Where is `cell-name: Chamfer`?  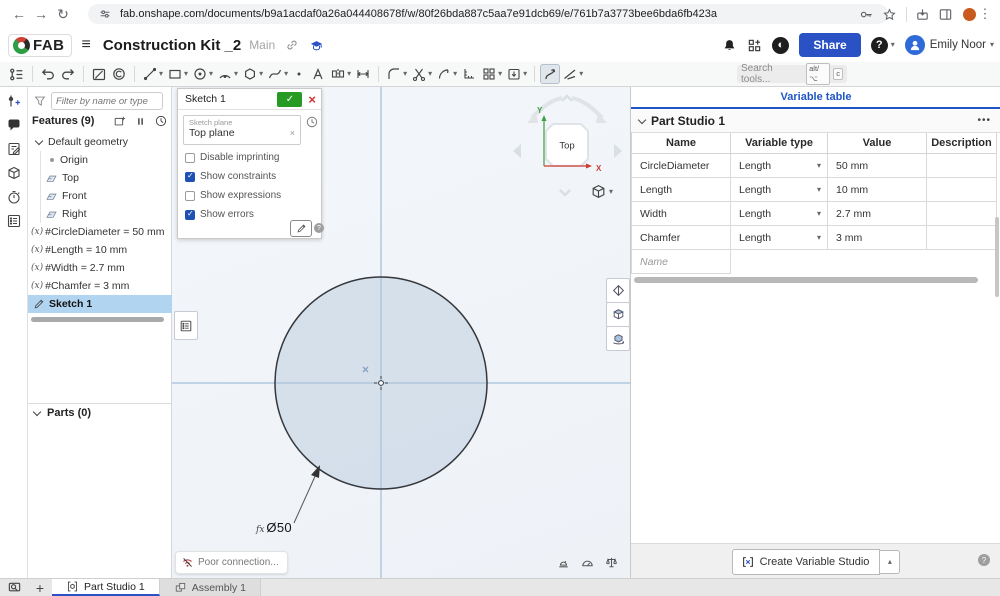 cell-name: Chamfer is located at coordinates (681, 238).